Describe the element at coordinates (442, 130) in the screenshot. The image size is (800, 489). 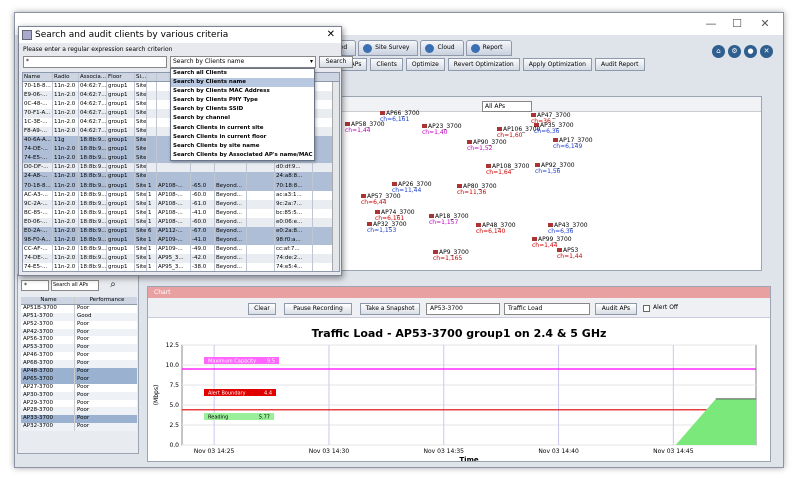
I see `access-point: AP23_3700 ch=1,40` at that location.